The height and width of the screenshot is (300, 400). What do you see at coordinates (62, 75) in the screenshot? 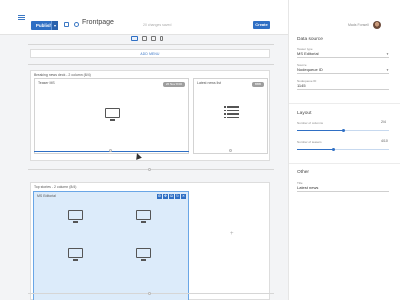
I see `section-label: Breaking news deck - 2 column (8/4)` at bounding box center [62, 75].